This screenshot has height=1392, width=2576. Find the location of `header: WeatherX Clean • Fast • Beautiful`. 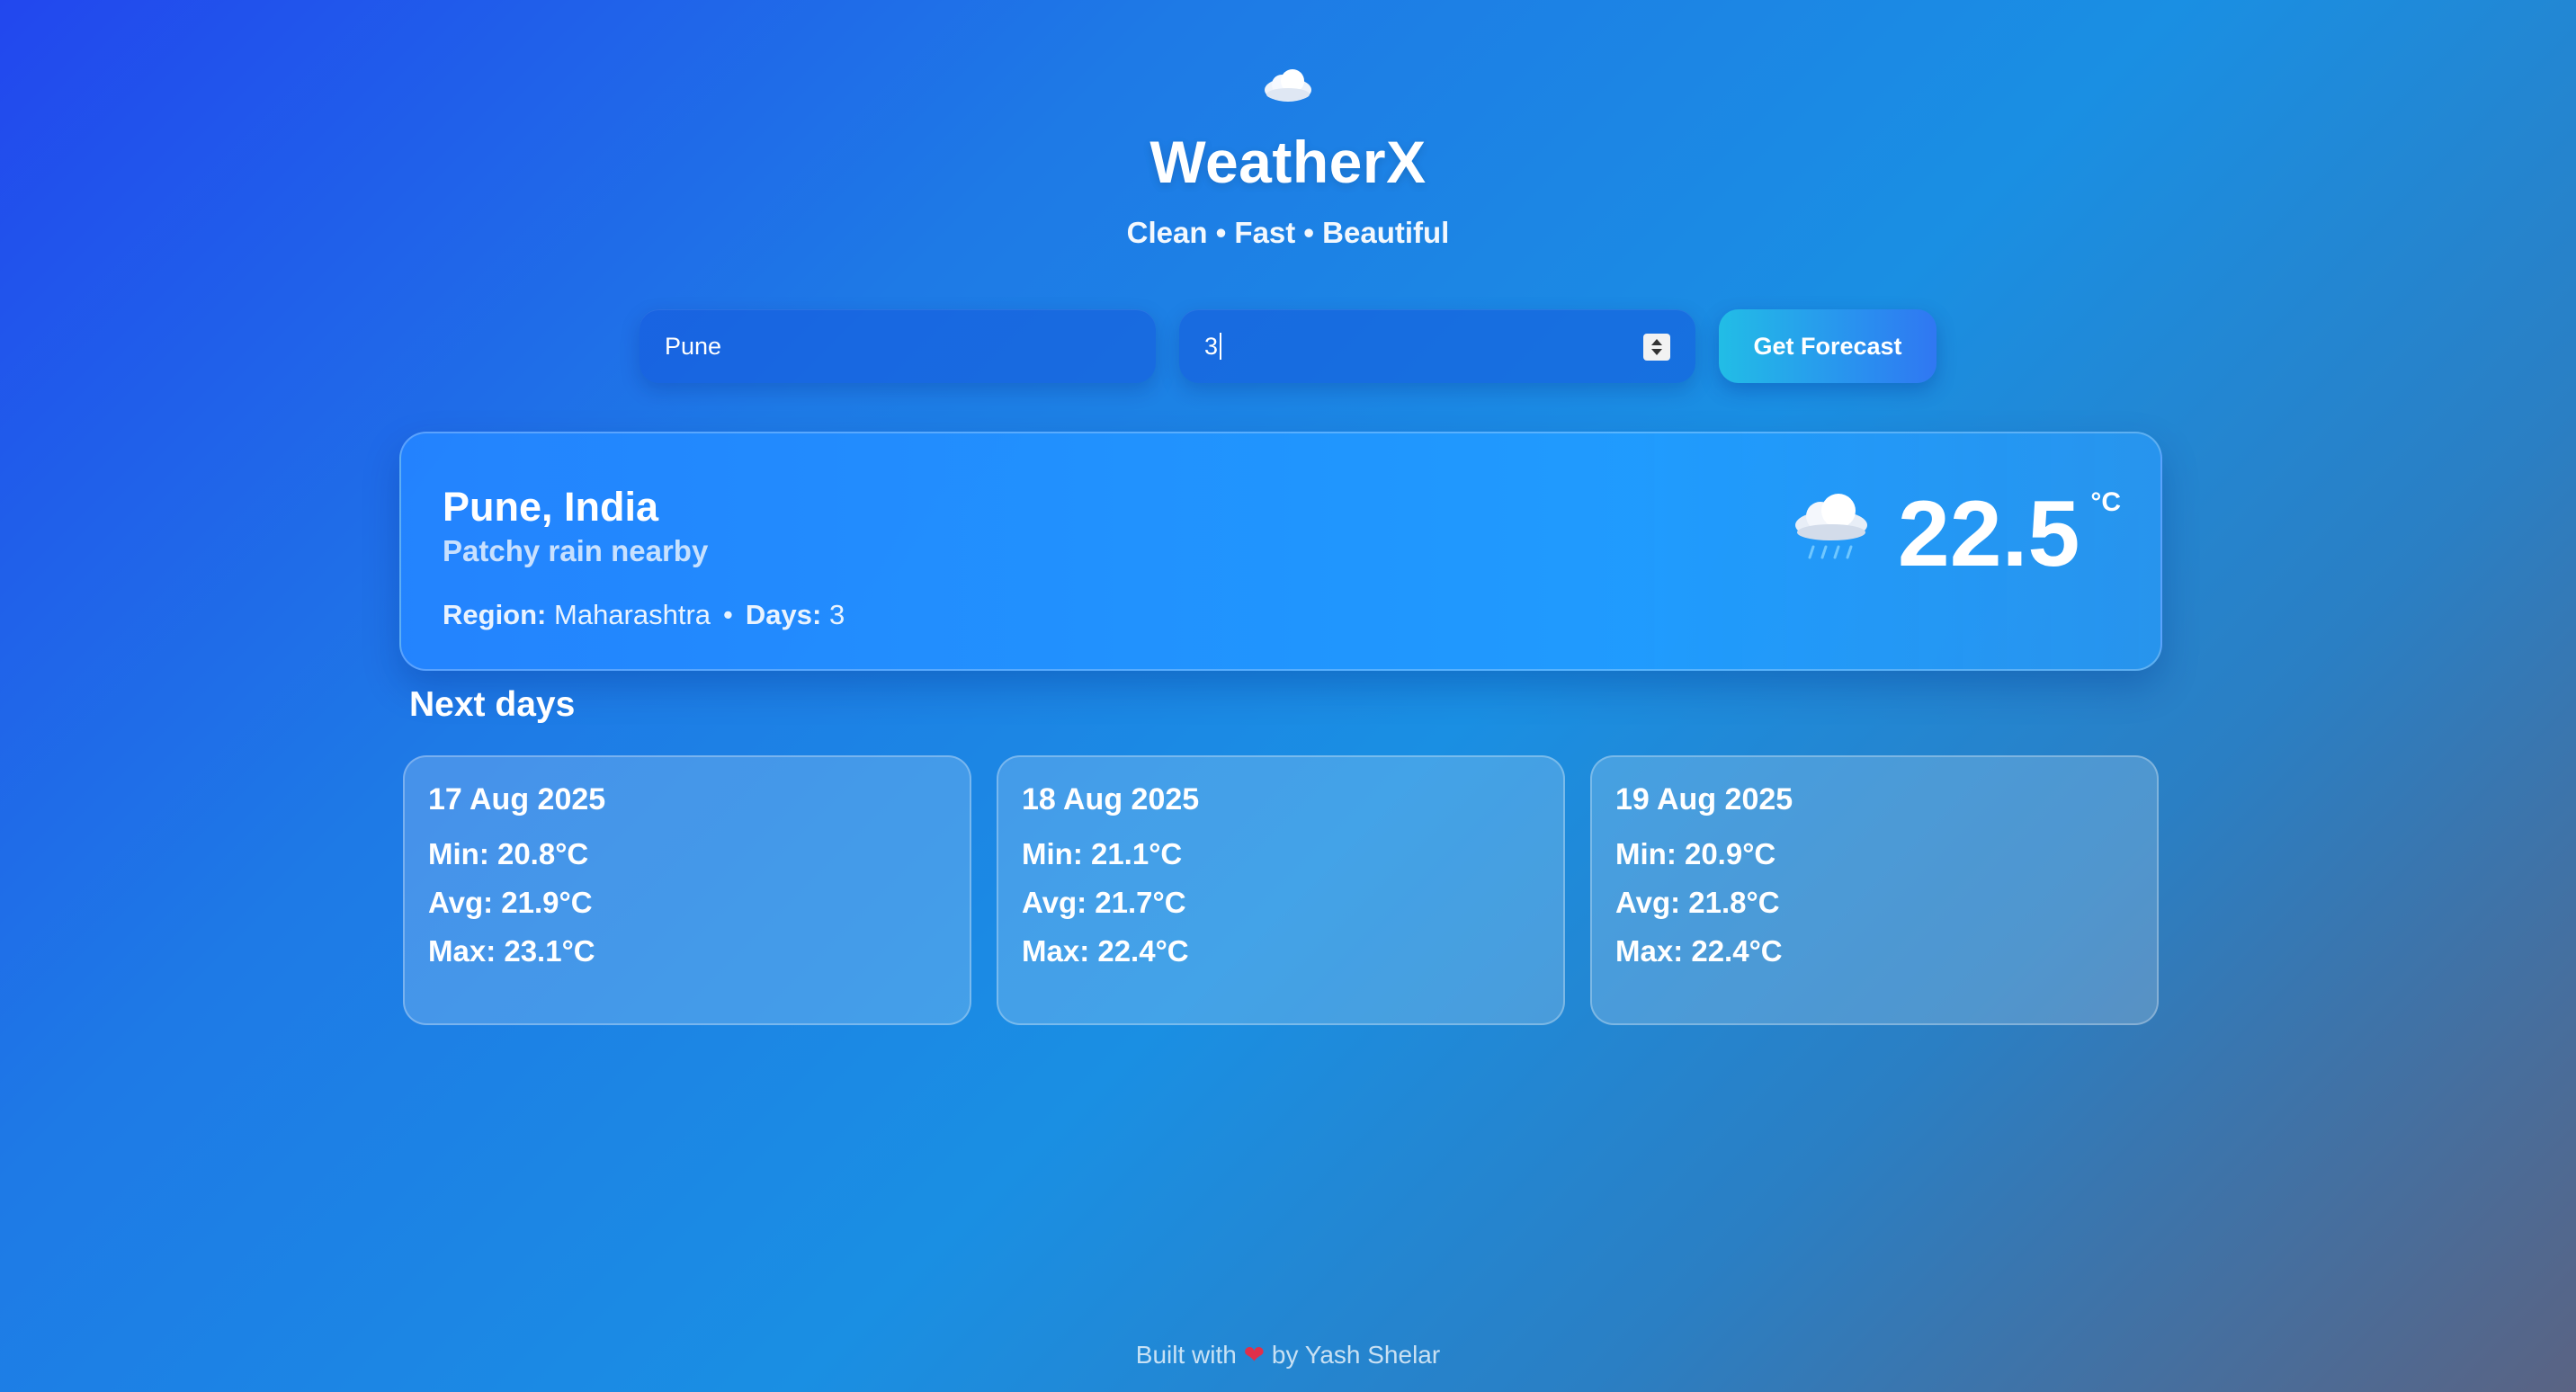

header: WeatherX Clean • Fast • Beautiful is located at coordinates (1288, 156).